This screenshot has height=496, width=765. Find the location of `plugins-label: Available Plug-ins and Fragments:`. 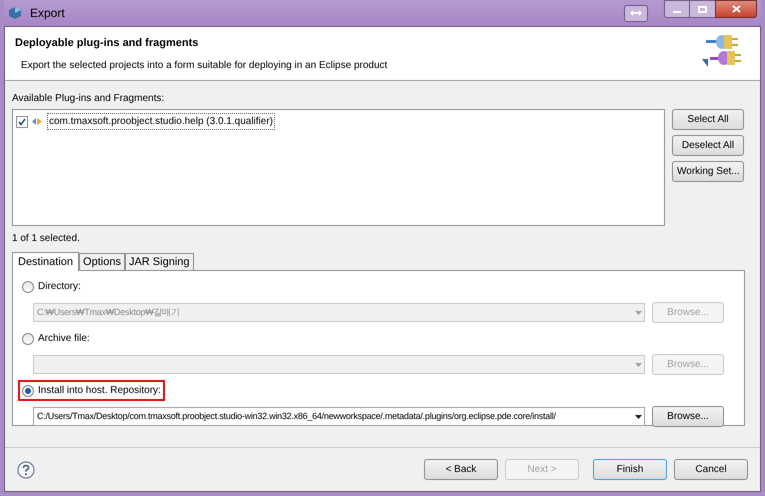

plugins-label: Available Plug-ins and Fragments: is located at coordinates (89, 99).